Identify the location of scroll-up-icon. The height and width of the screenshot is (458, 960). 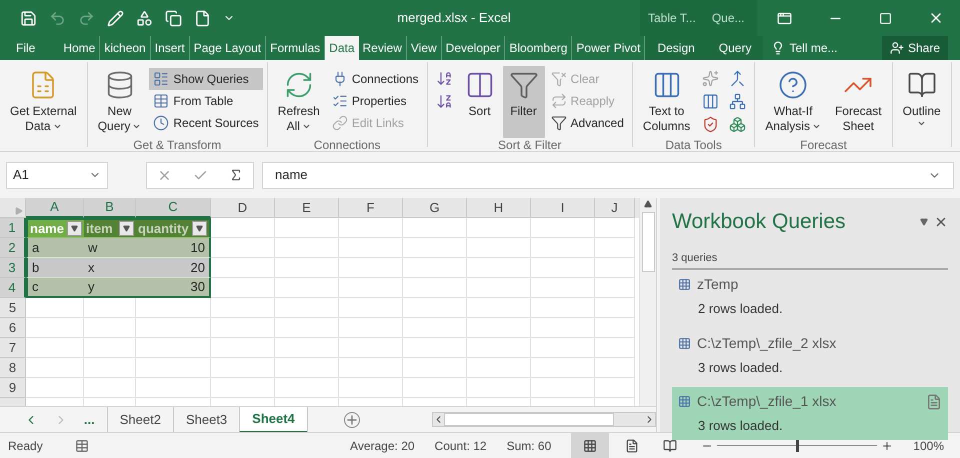
(648, 204).